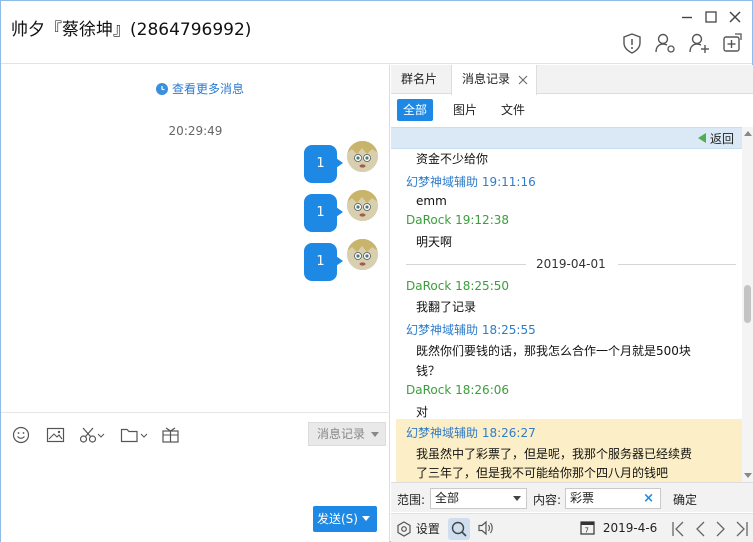 This screenshot has width=753, height=542. I want to click on add-user-icon, so click(699, 43).